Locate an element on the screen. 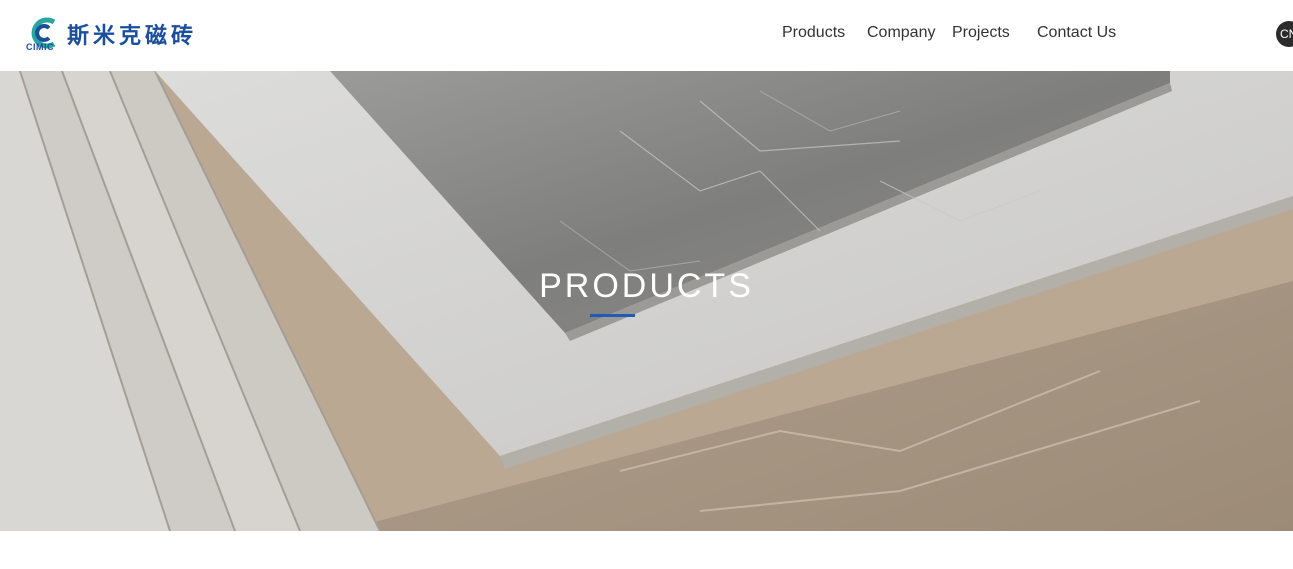 Image resolution: width=1293 pixels, height=569 pixels. nav-item-contact-us: Contact Us is located at coordinates (1076, 33).